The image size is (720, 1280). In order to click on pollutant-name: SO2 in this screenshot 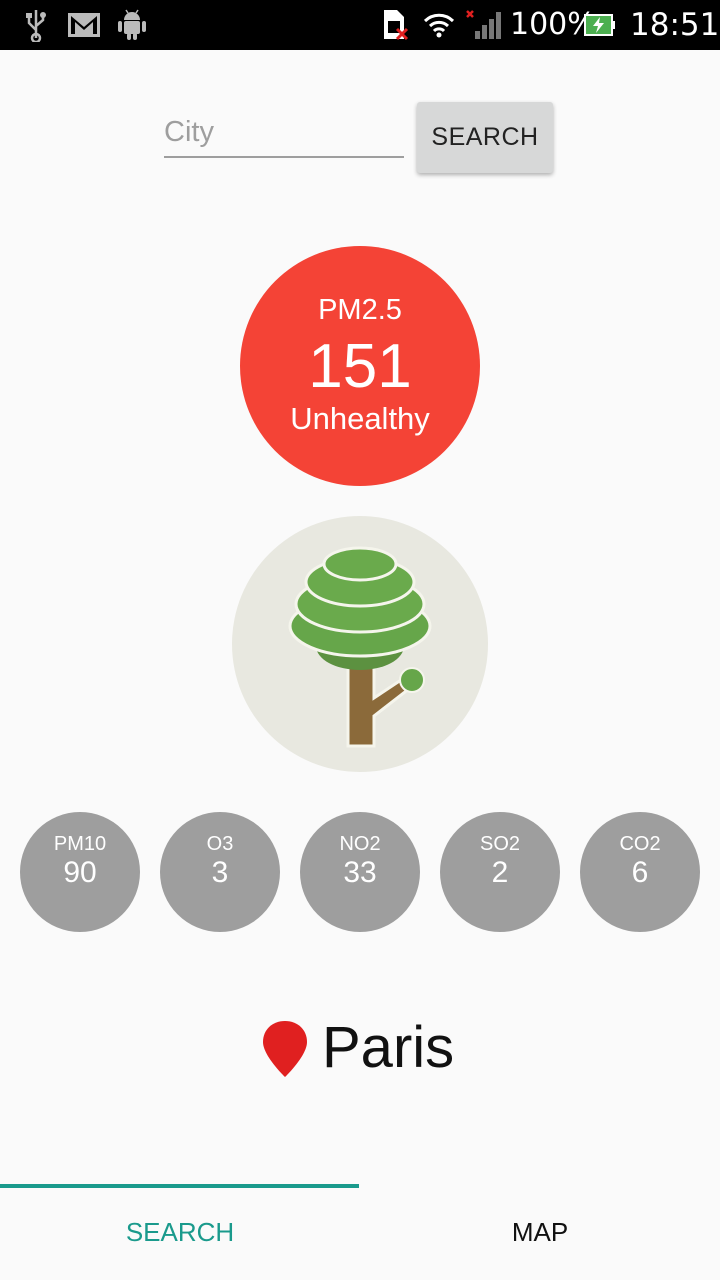, I will do `click(500, 844)`.